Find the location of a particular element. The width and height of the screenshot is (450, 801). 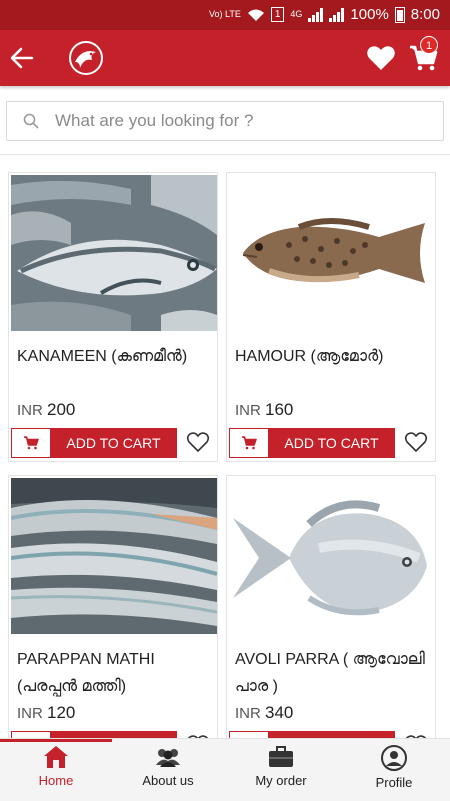

fish-logo-icon is located at coordinates (86, 58).